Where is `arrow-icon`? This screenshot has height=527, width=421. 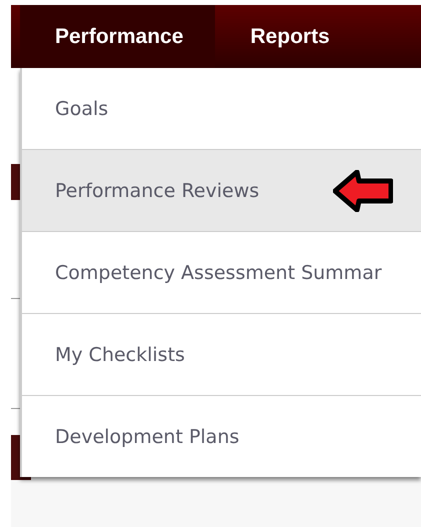 arrow-icon is located at coordinates (363, 191).